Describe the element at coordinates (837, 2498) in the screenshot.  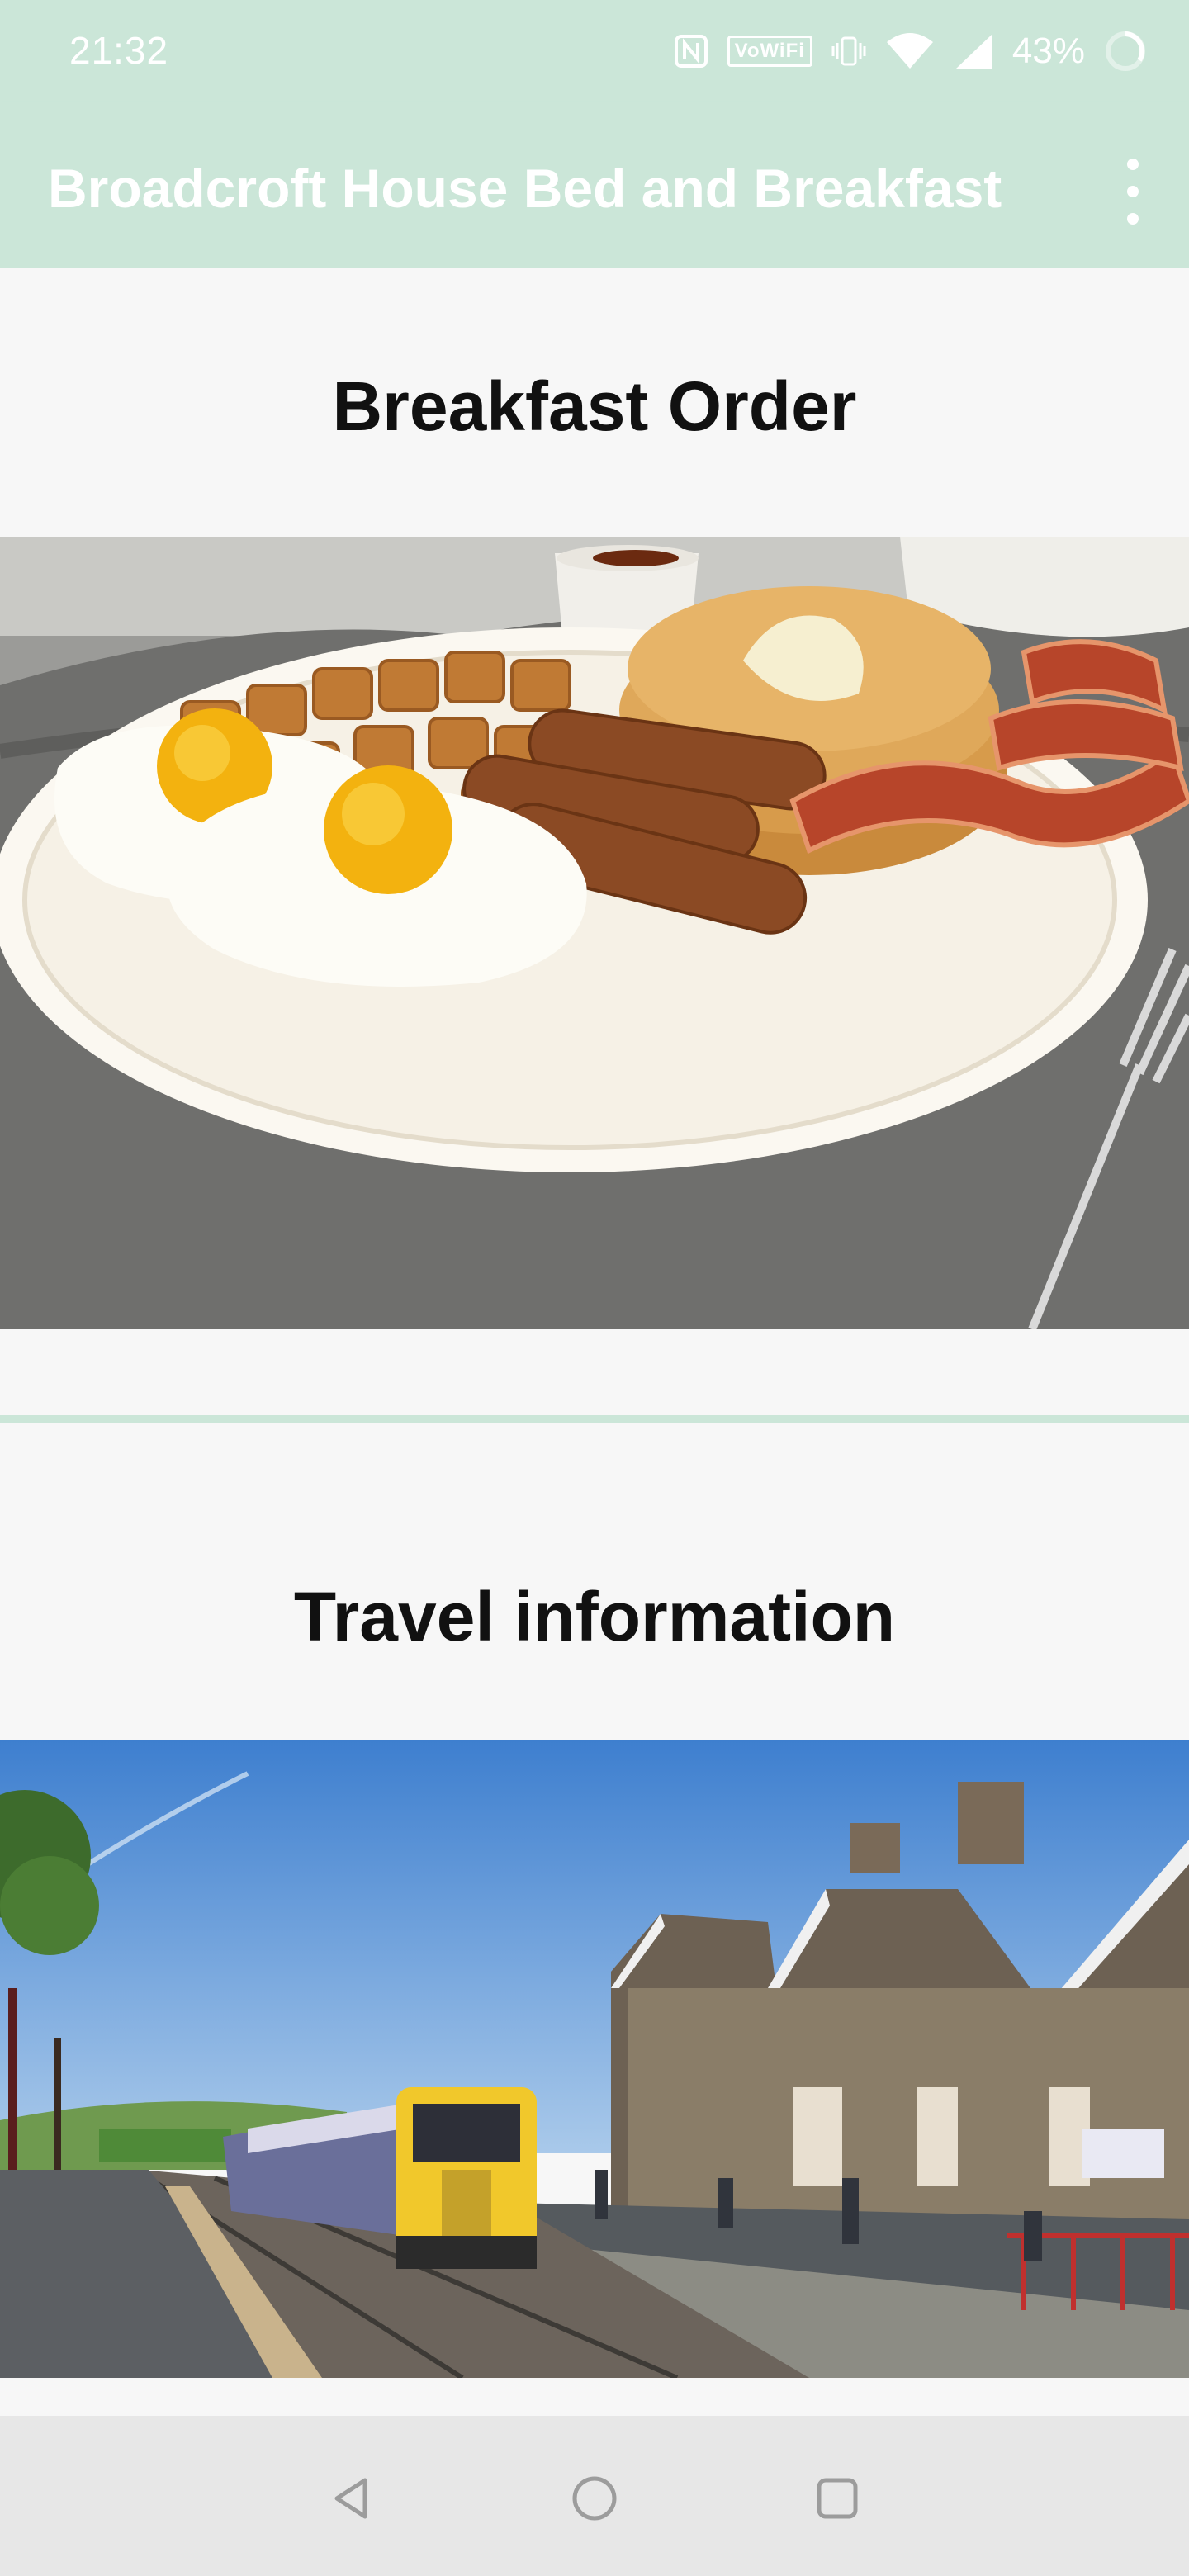
I see `recents-icon` at that location.